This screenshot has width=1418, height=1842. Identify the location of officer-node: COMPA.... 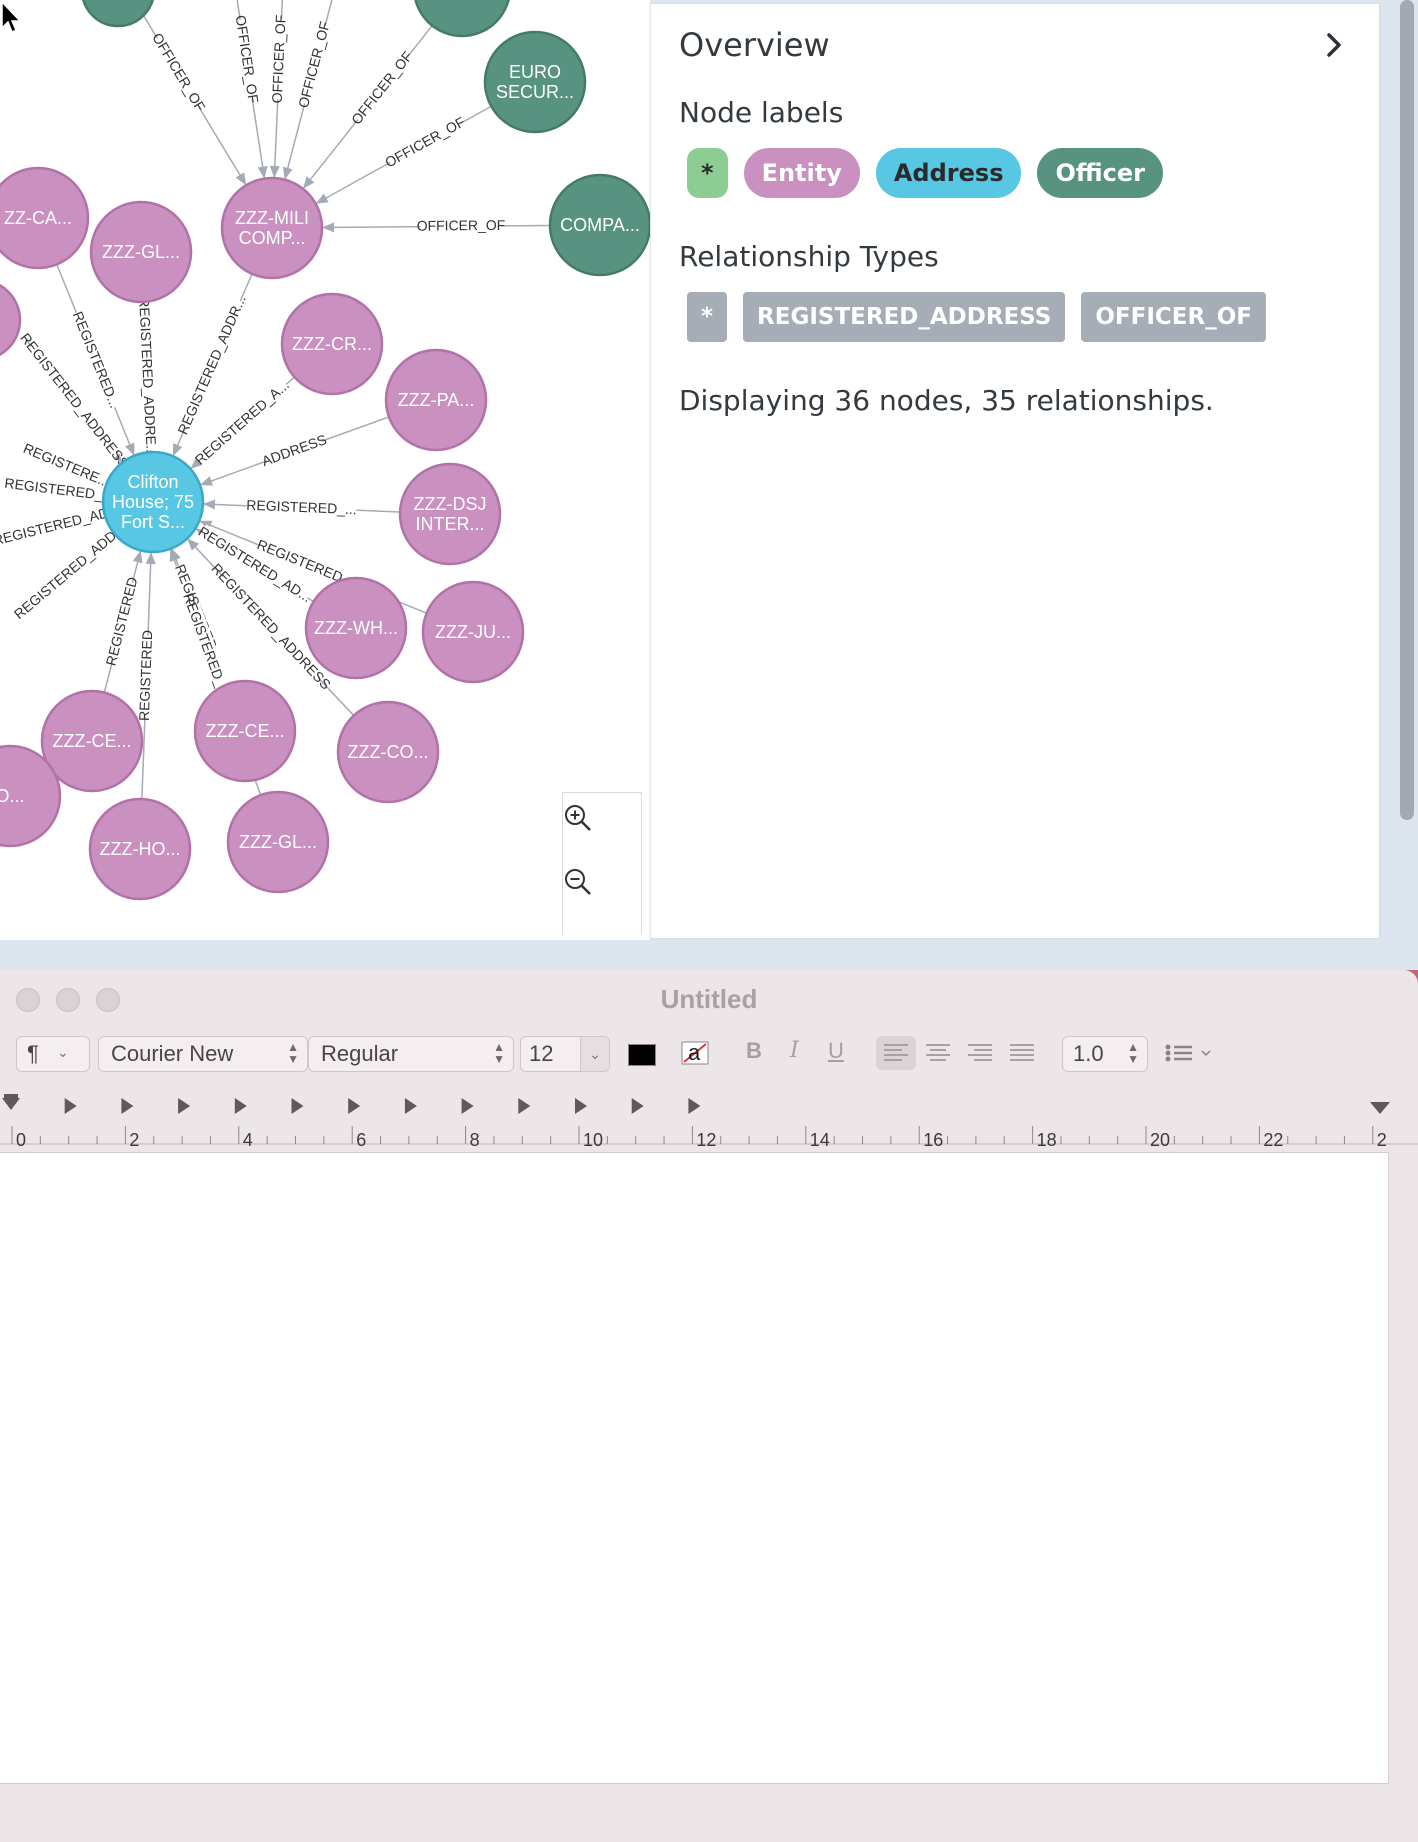
(599, 225).